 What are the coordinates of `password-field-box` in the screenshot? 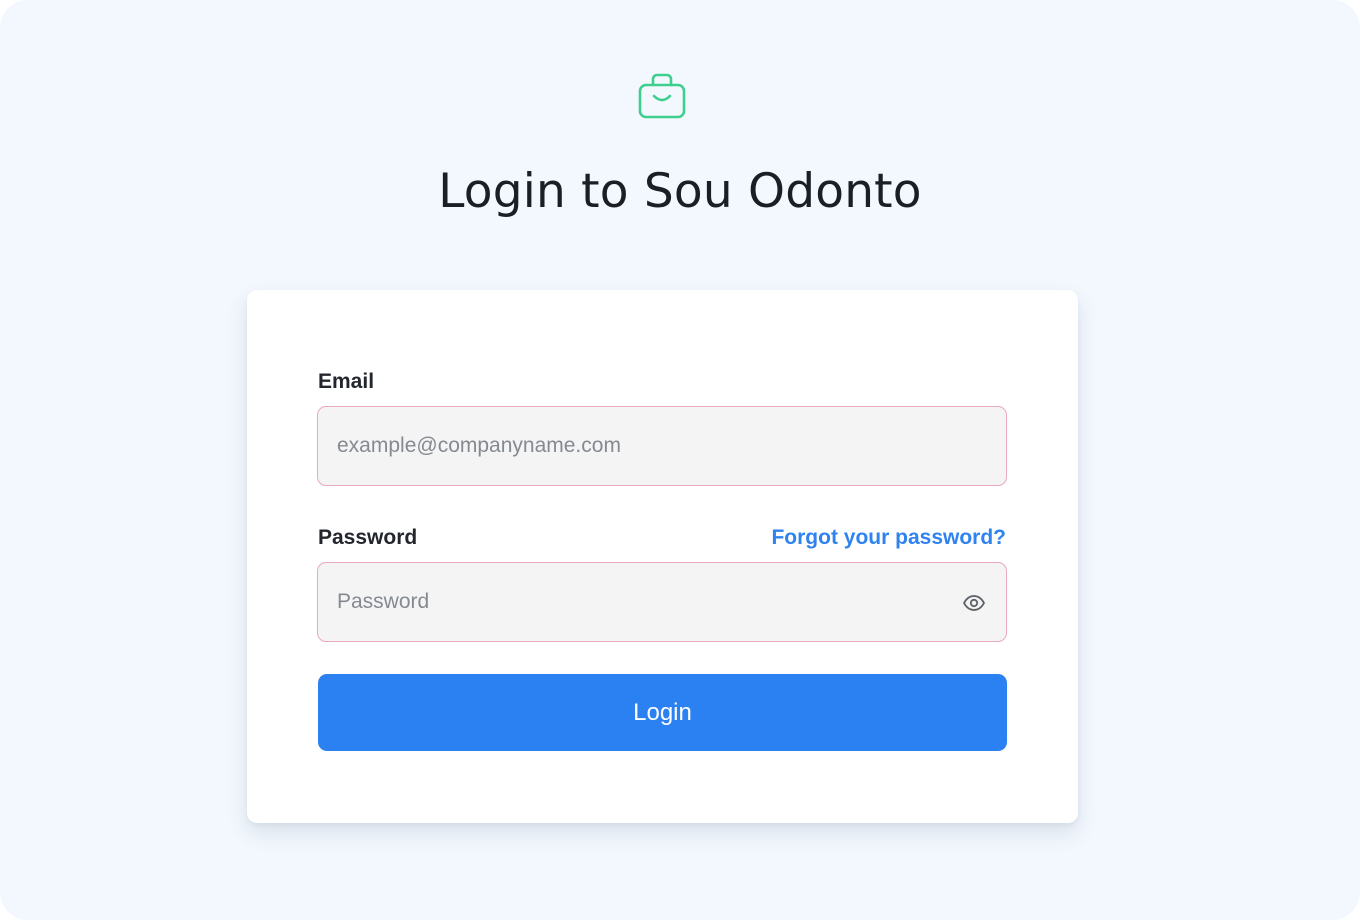 It's located at (662, 602).